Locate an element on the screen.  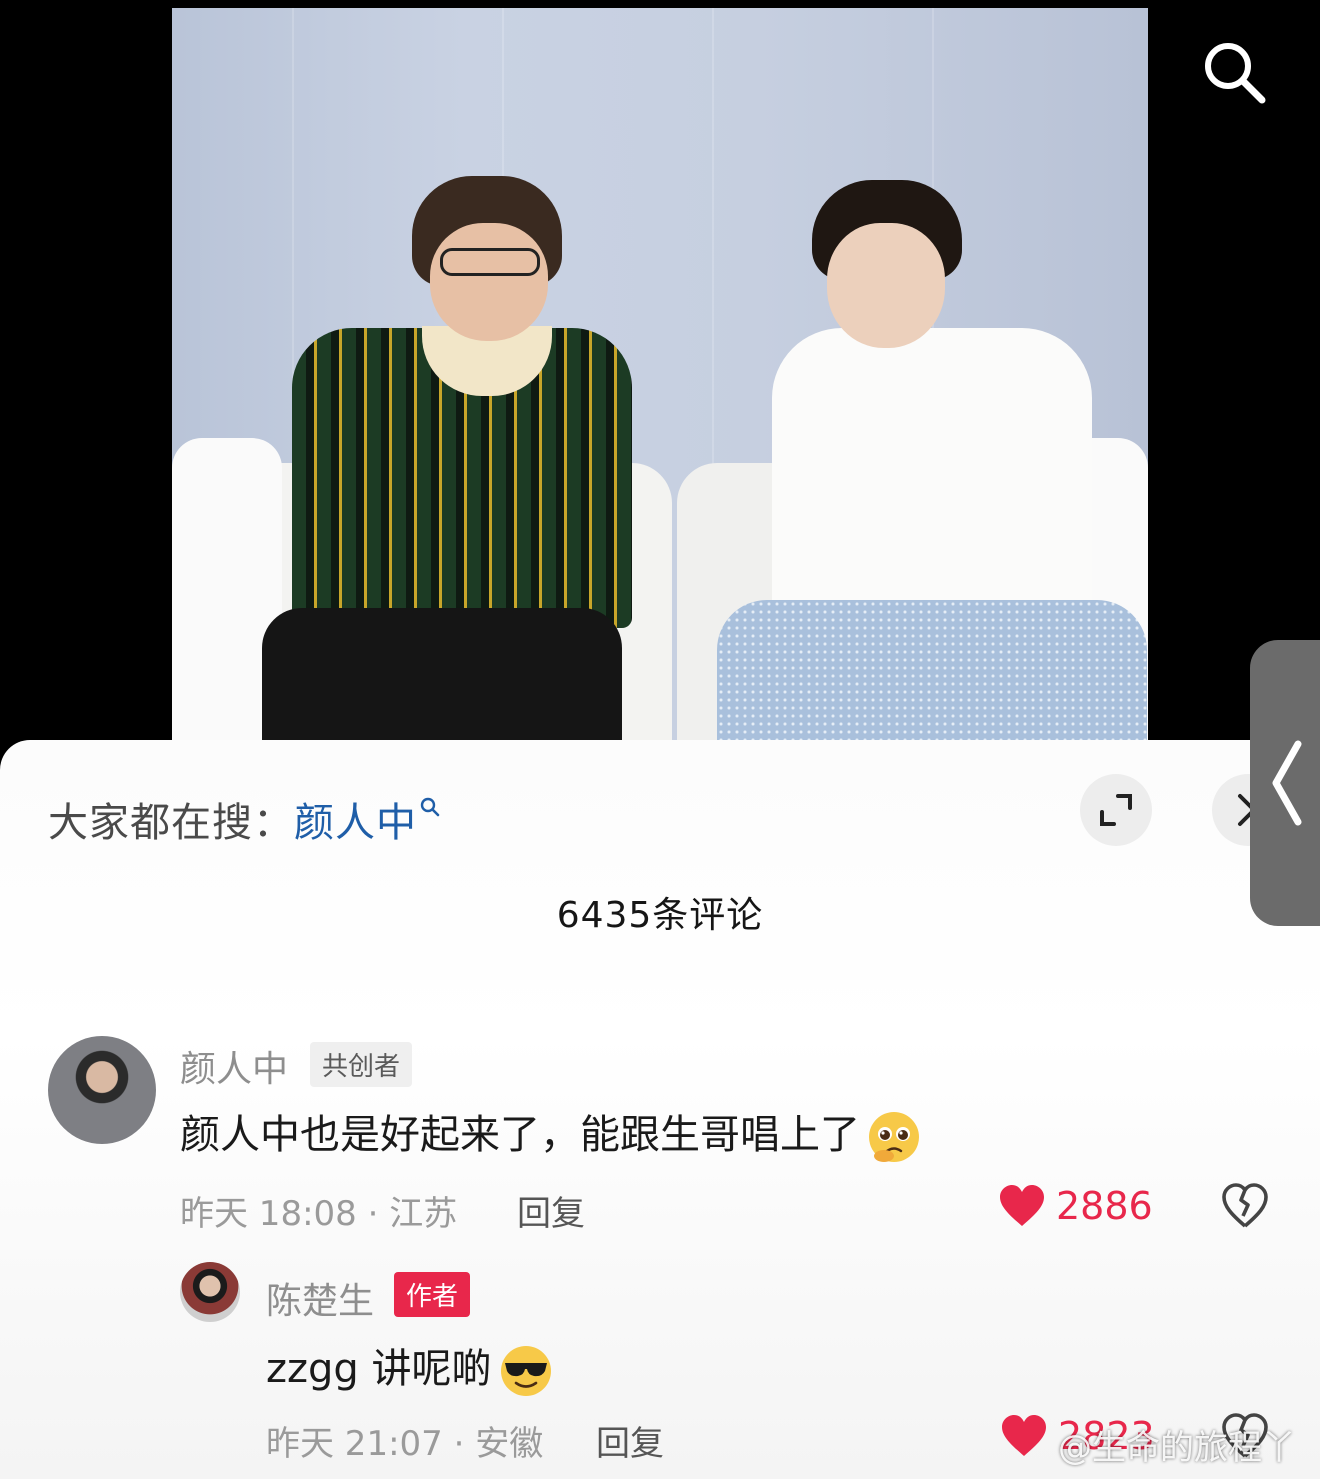
trending-search-hint: 大家都在搜：颜人中 is located at coordinates (244, 819).